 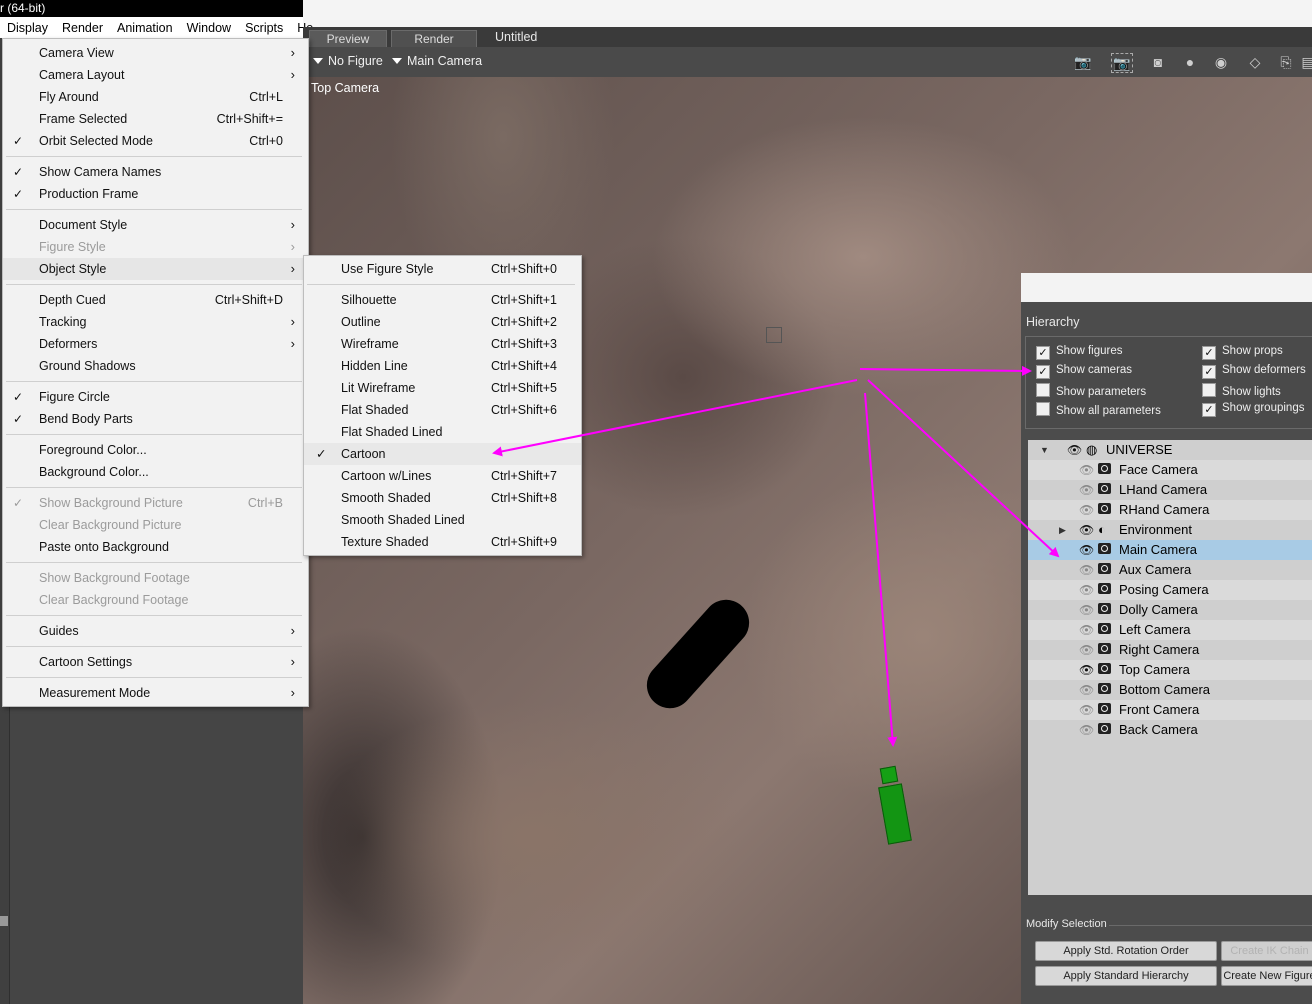 What do you see at coordinates (27, 27) in the screenshot?
I see `menu-display: Display` at bounding box center [27, 27].